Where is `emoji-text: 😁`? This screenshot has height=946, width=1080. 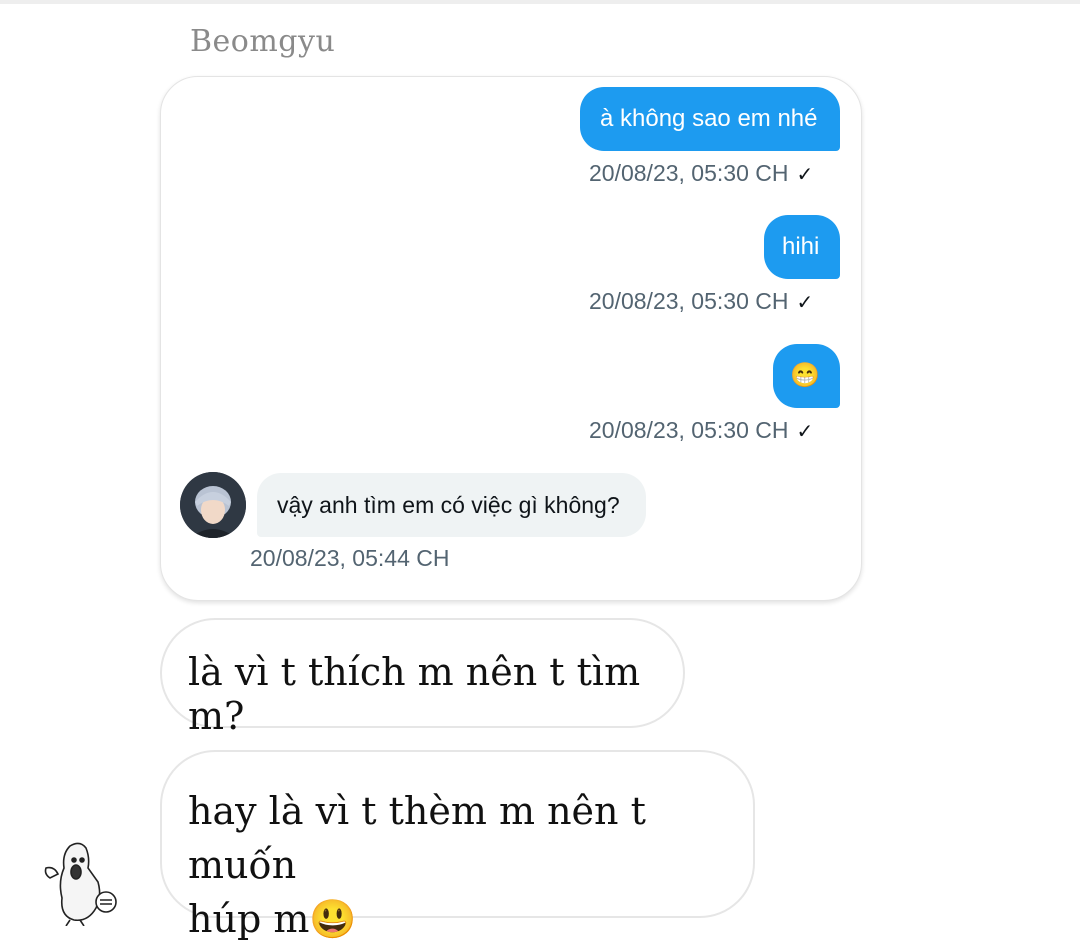 emoji-text: 😁 is located at coordinates (805, 375).